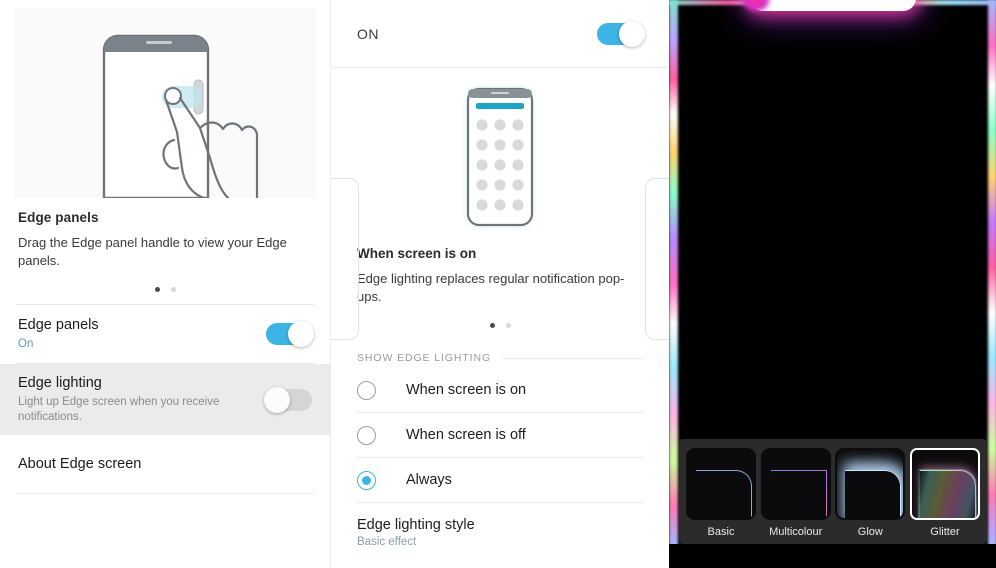 This screenshot has width=996, height=568. I want to click on radio-option-when-screen-is-on: When screen is on, so click(500, 390).